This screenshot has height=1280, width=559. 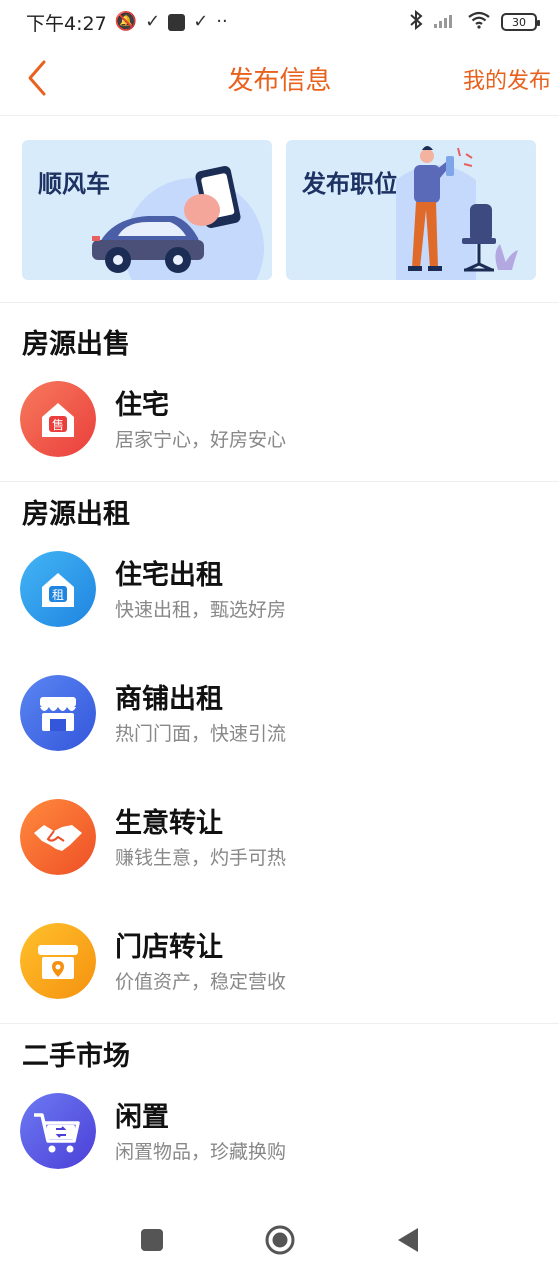 I want to click on item-subtitle: 快速出租，甄选好房, so click(x=201, y=610).